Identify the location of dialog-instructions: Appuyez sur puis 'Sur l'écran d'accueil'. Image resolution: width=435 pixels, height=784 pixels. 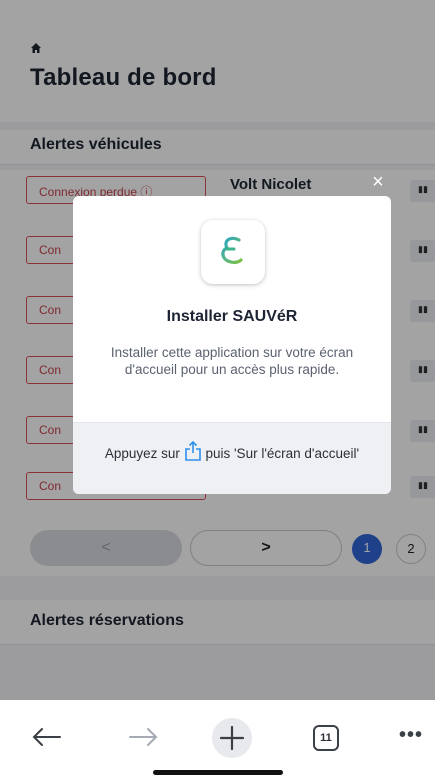
(232, 458).